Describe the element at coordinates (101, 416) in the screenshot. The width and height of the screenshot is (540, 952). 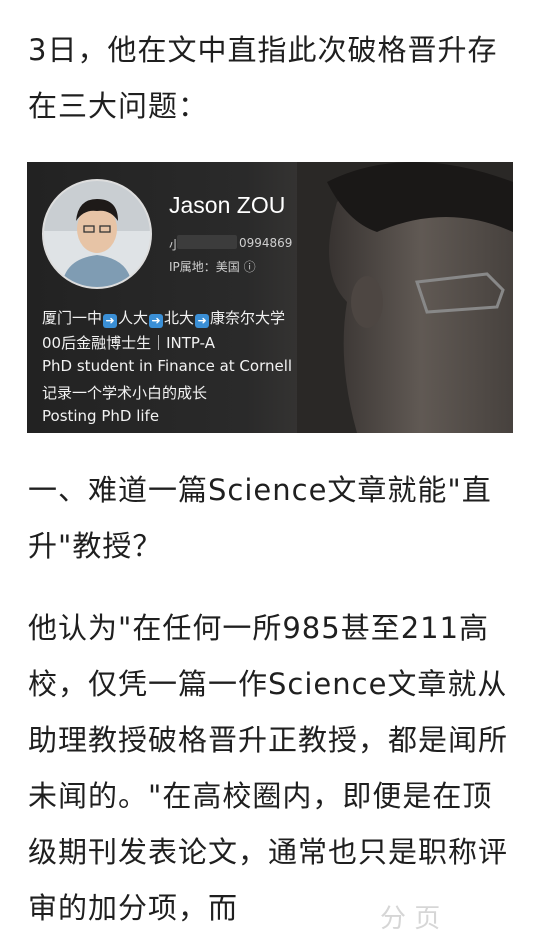
I see `bio-line-5: Posting PhD life` at that location.